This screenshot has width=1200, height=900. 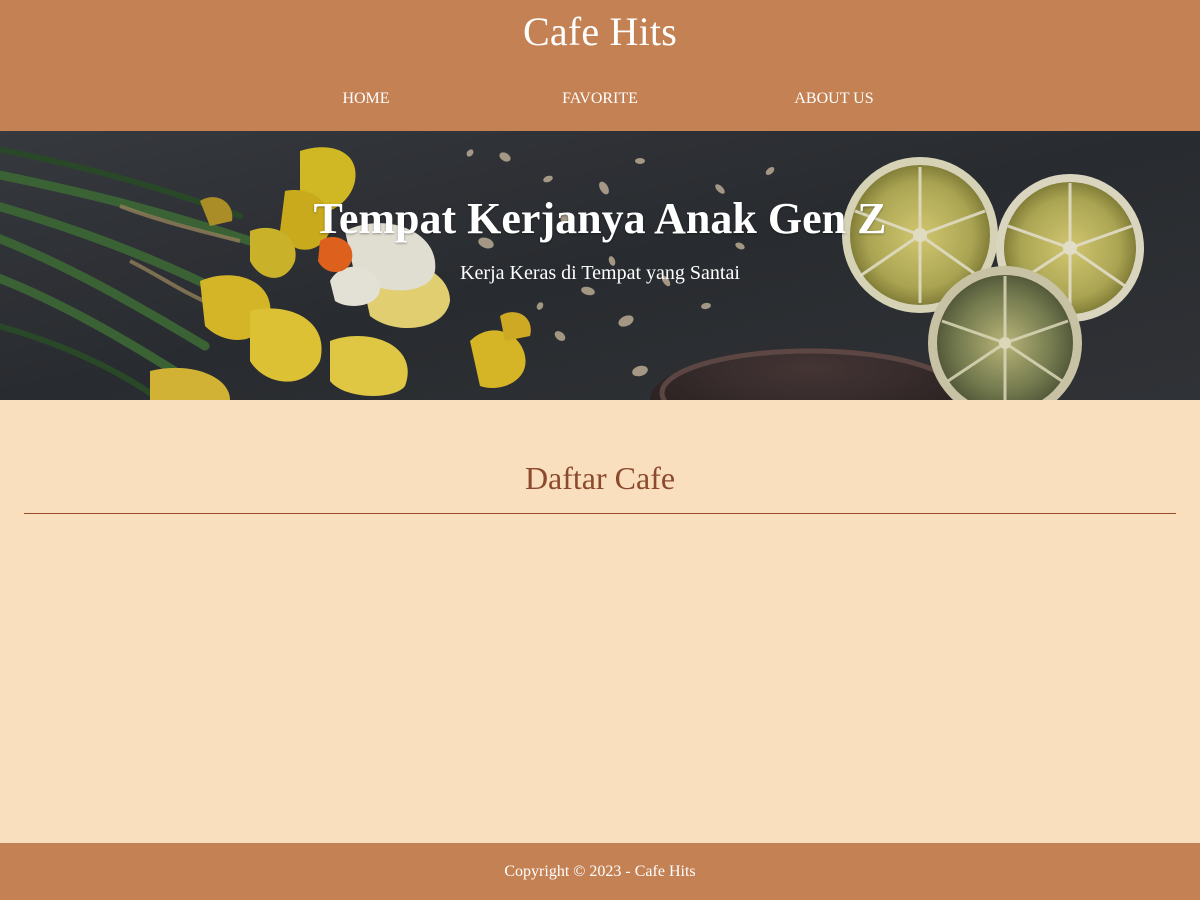 What do you see at coordinates (600, 218) in the screenshot?
I see `hero-title: Tempat Kerjanya Anak Gen Z` at bounding box center [600, 218].